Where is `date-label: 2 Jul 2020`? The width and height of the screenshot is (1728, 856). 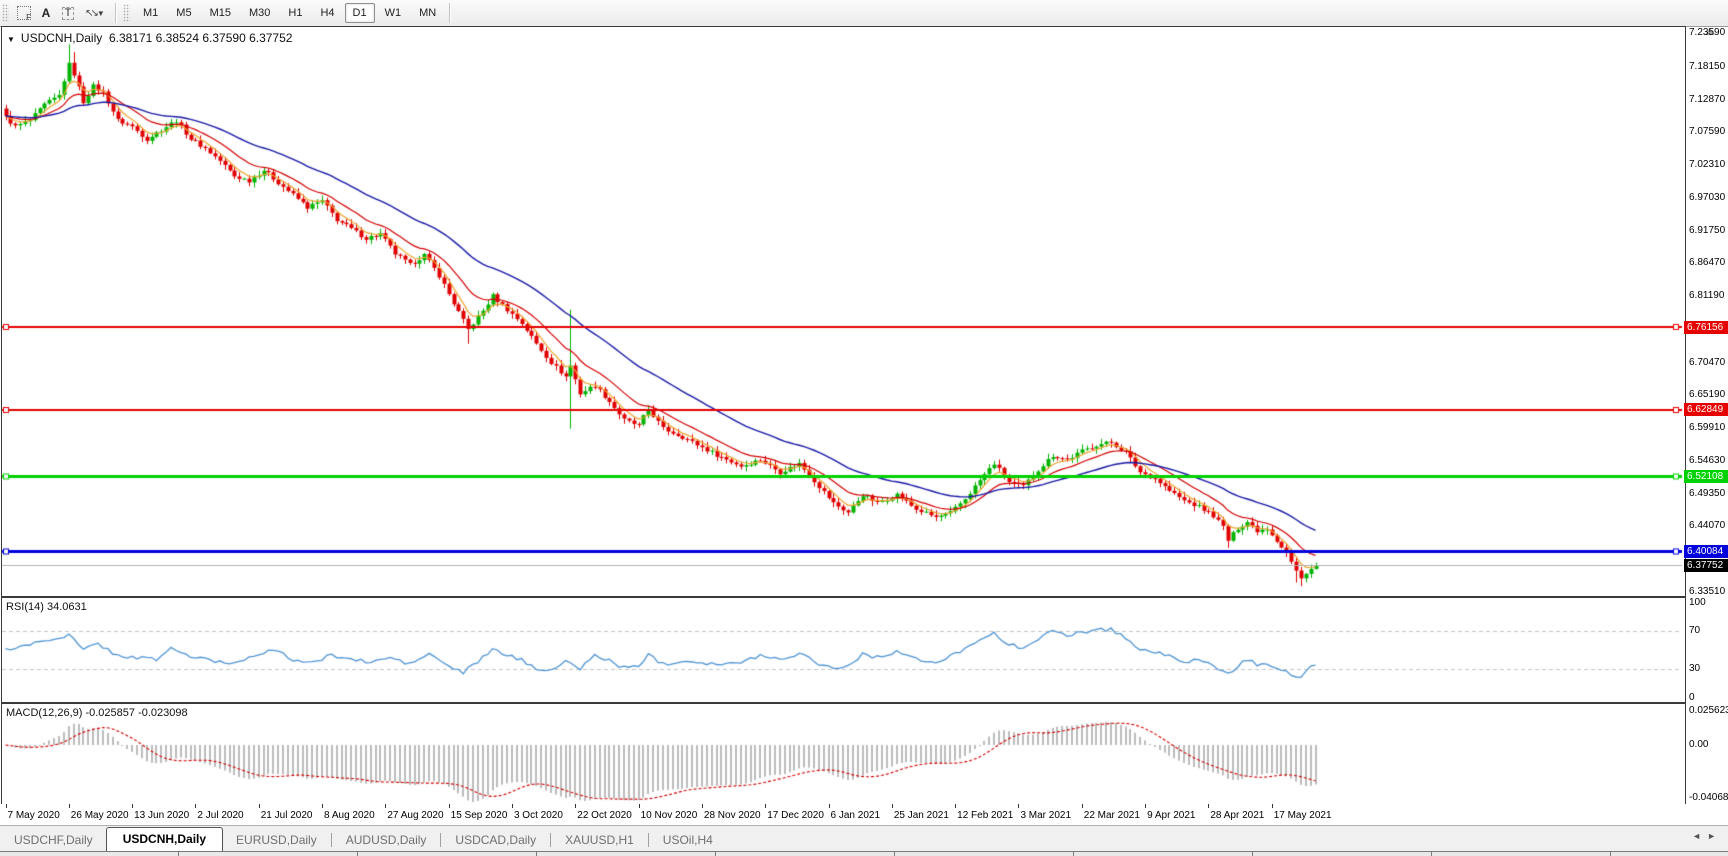 date-label: 2 Jul 2020 is located at coordinates (220, 815).